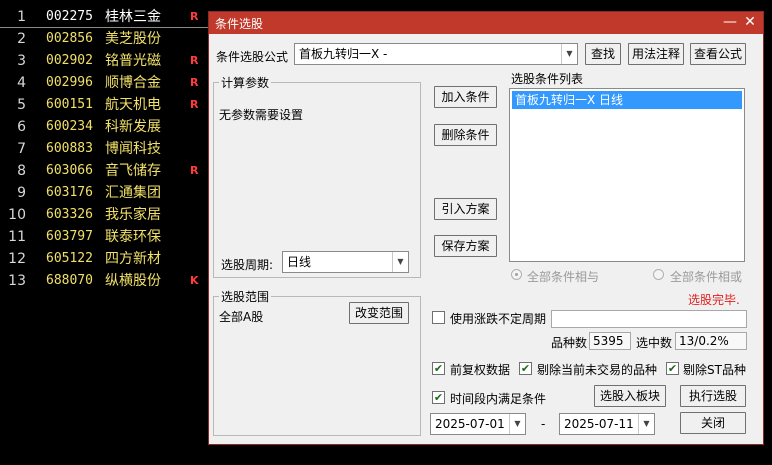 The image size is (772, 465). I want to click on time-period-checkbox: ✔, so click(438, 397).